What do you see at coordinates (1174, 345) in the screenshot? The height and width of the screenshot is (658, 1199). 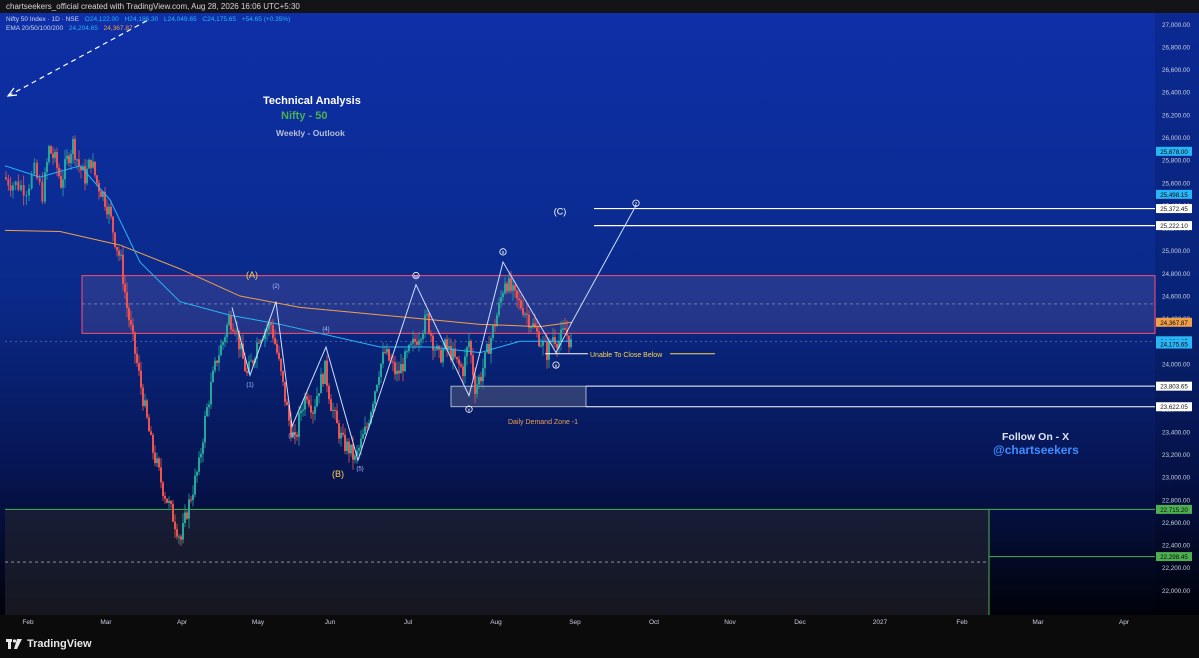 I see `price-tag-label: 24,175.65` at bounding box center [1174, 345].